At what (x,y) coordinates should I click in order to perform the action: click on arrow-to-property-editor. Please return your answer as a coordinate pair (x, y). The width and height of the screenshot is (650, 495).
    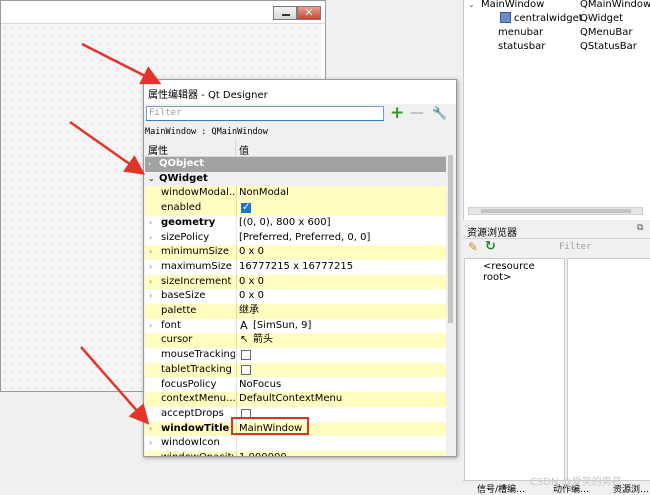
    Looking at the image, I should click on (121, 63).